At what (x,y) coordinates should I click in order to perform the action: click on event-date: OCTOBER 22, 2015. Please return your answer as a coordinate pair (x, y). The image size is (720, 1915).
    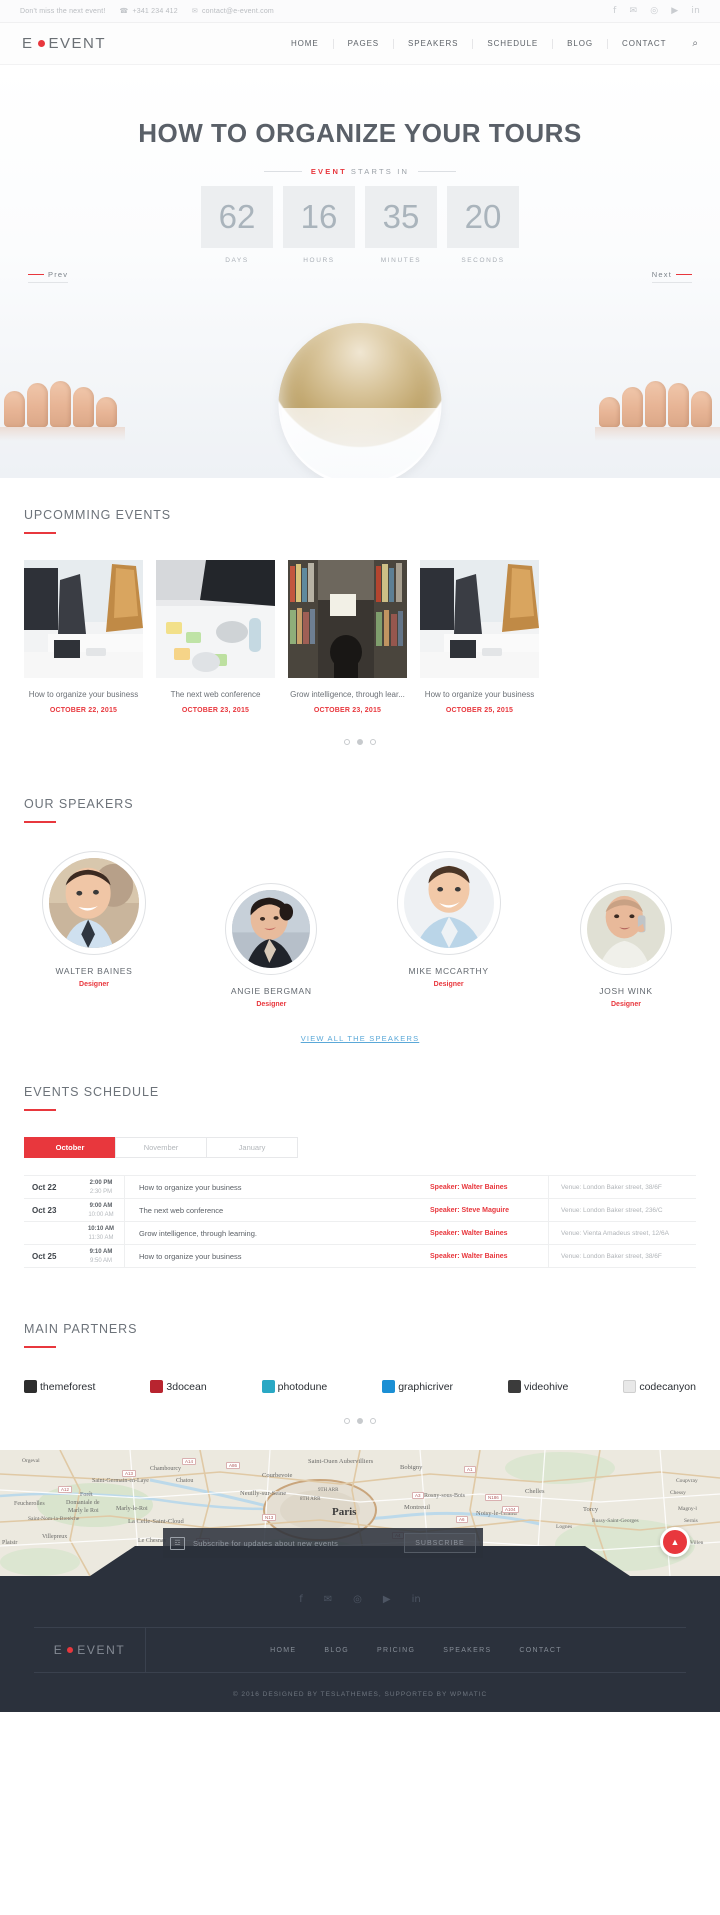
    Looking at the image, I should click on (83, 710).